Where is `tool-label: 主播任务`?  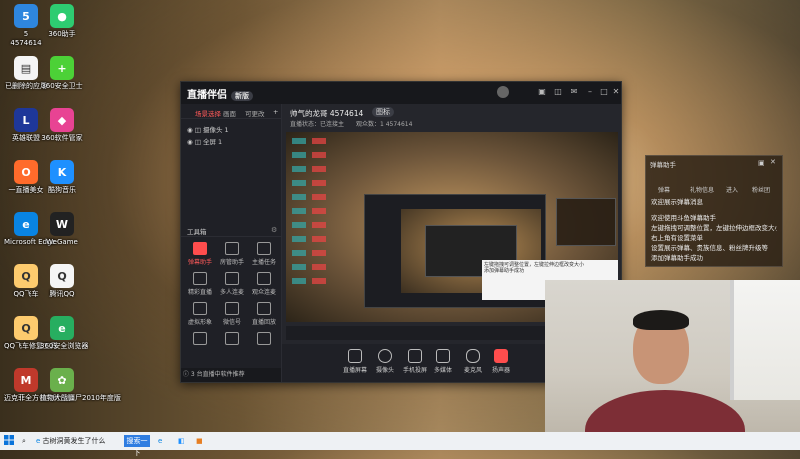
tool-label: 主播任务 is located at coordinates (263, 262).